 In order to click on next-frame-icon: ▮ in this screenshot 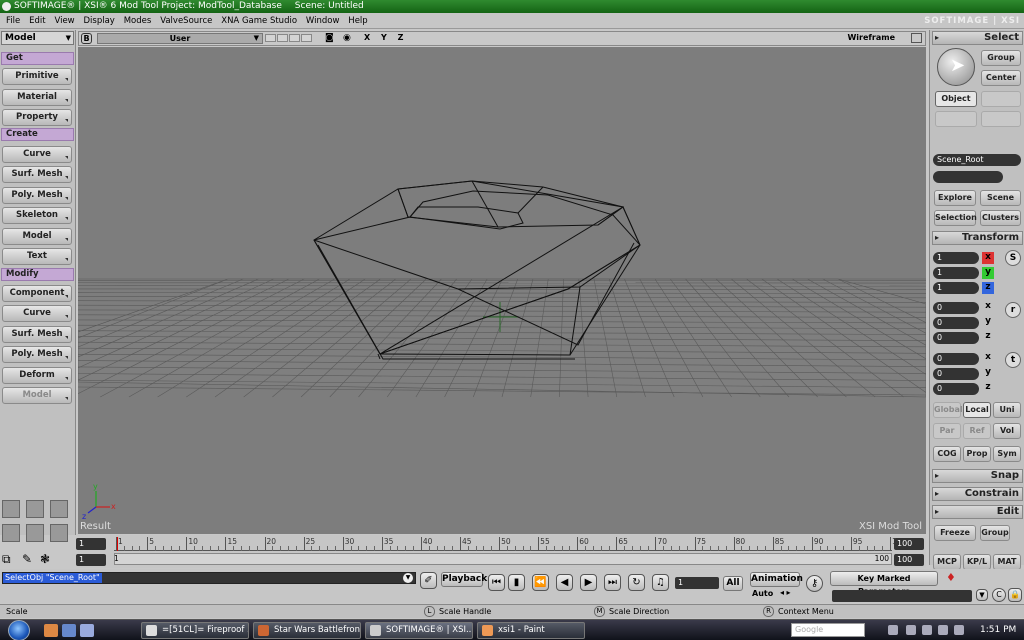, I will do `click(516, 582)`.